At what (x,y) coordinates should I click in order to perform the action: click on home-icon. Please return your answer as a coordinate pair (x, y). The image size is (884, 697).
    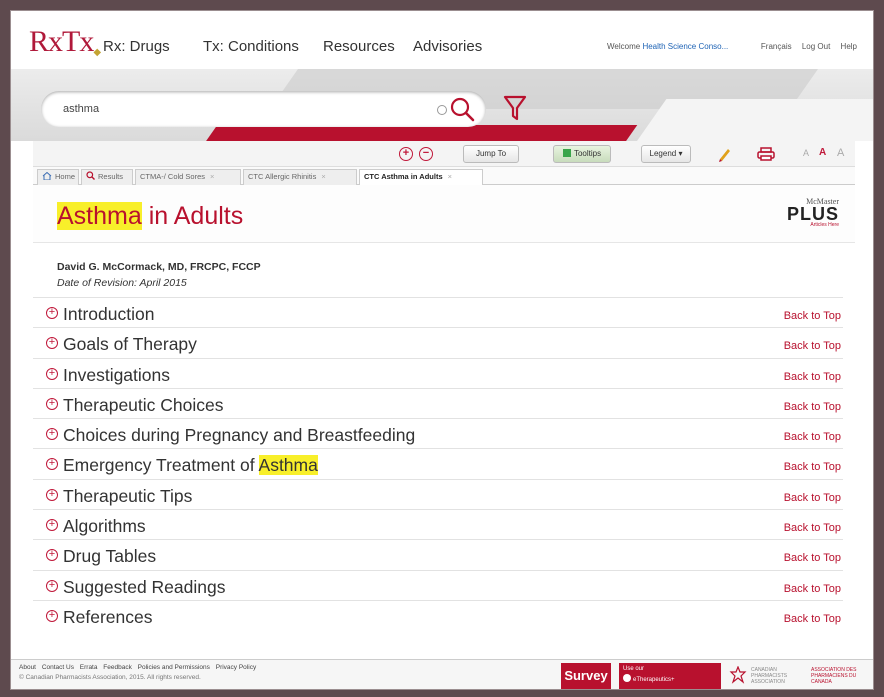
    Looking at the image, I should click on (47, 176).